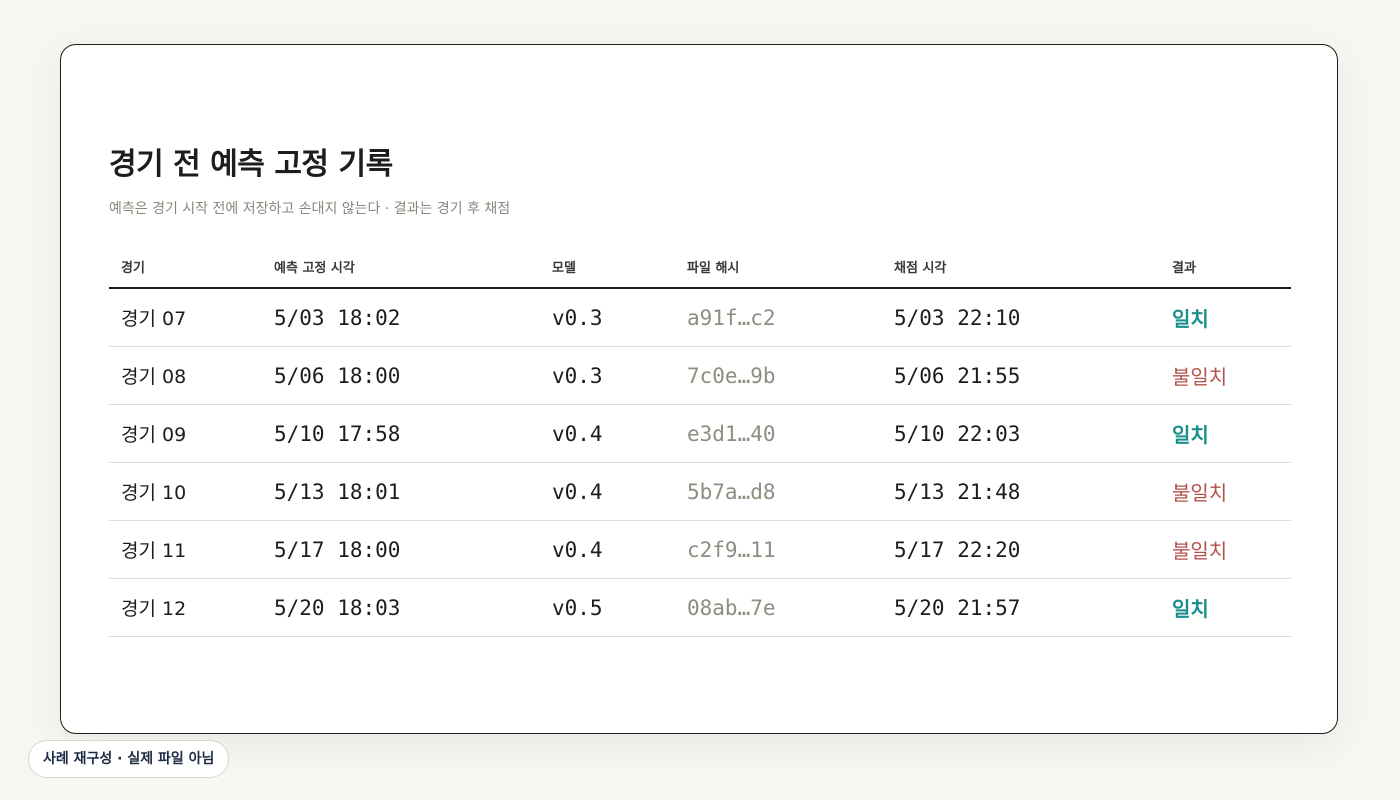 This screenshot has height=800, width=1400. What do you see at coordinates (778, 375) in the screenshot?
I see `cell-hash: 7c0e…9b` at bounding box center [778, 375].